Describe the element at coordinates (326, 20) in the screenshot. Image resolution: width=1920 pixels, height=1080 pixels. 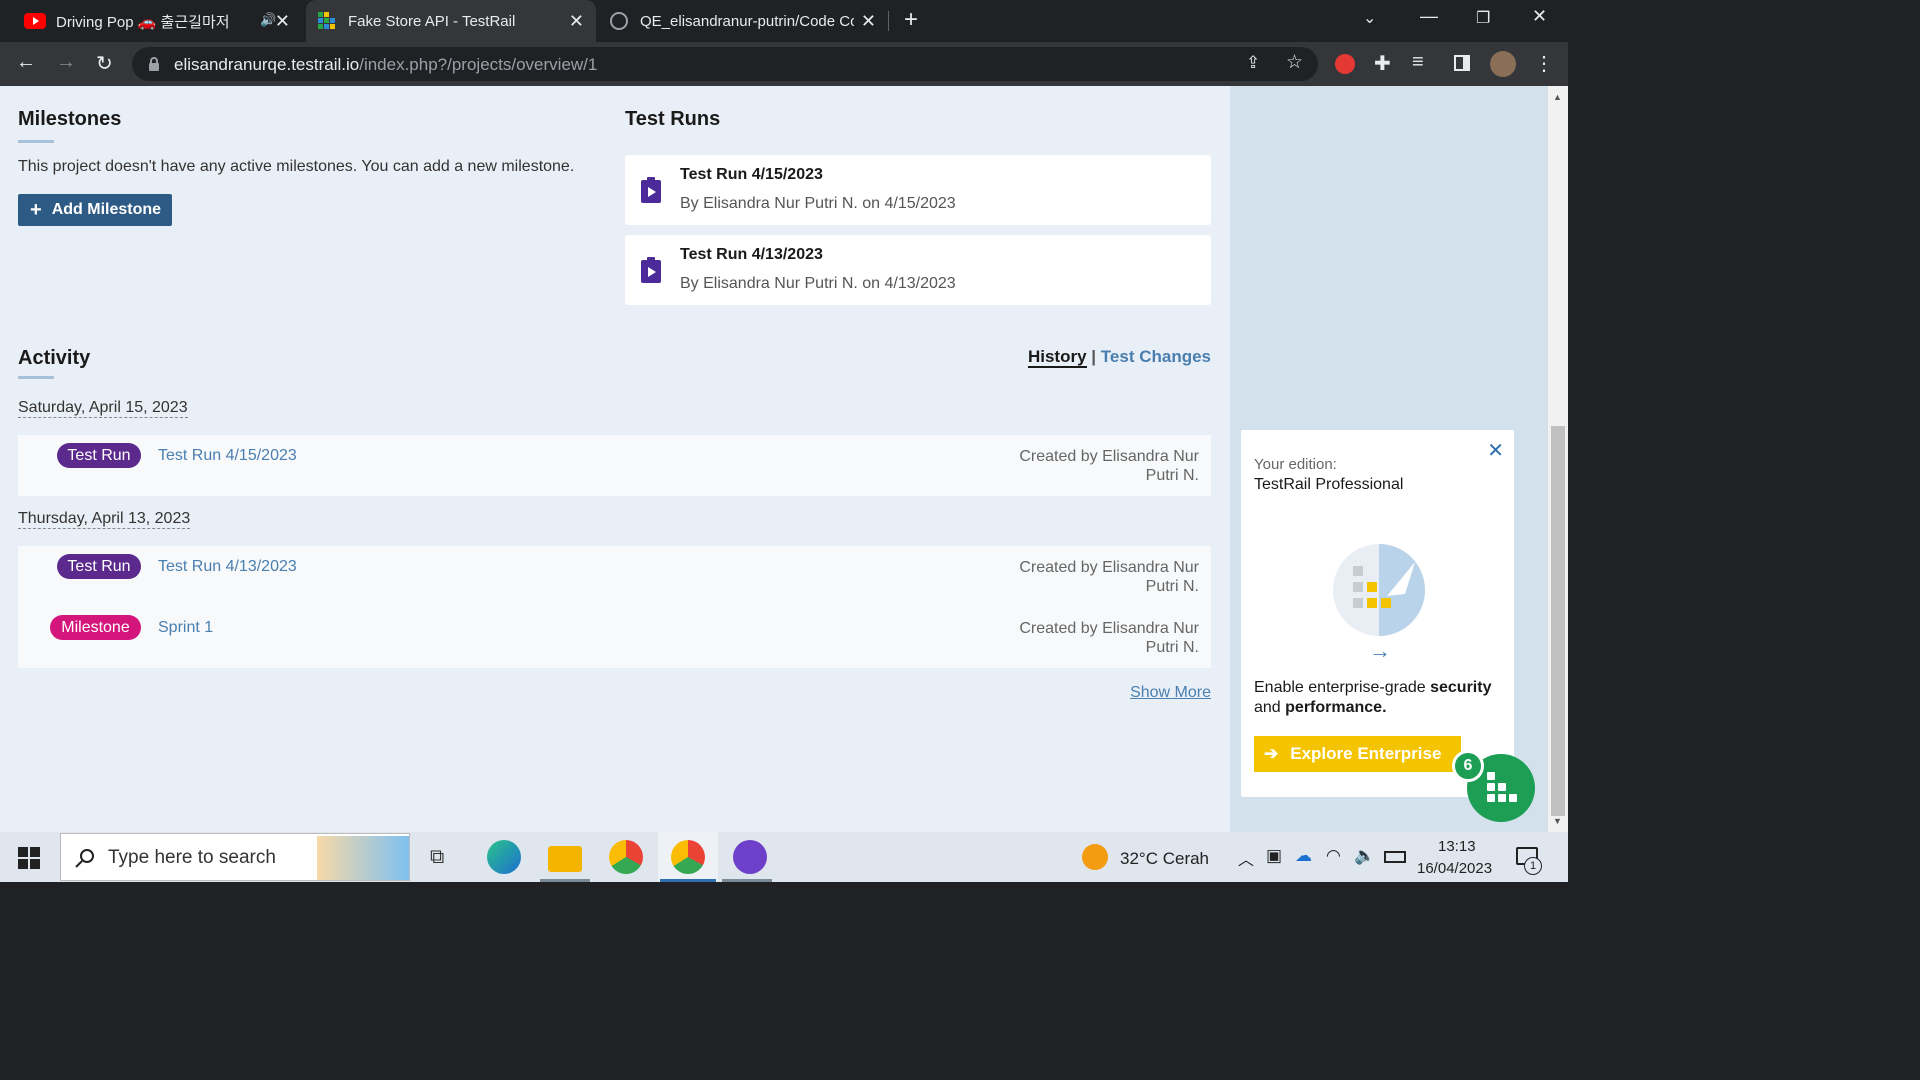
I see `testrail-favicon-icon` at that location.